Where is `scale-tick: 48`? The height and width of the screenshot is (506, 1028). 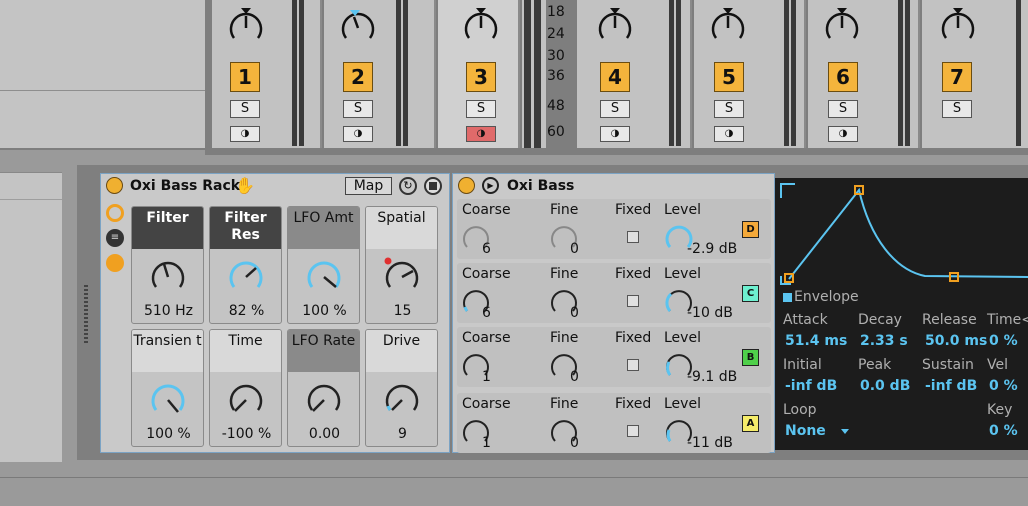 scale-tick: 48 is located at coordinates (556, 106).